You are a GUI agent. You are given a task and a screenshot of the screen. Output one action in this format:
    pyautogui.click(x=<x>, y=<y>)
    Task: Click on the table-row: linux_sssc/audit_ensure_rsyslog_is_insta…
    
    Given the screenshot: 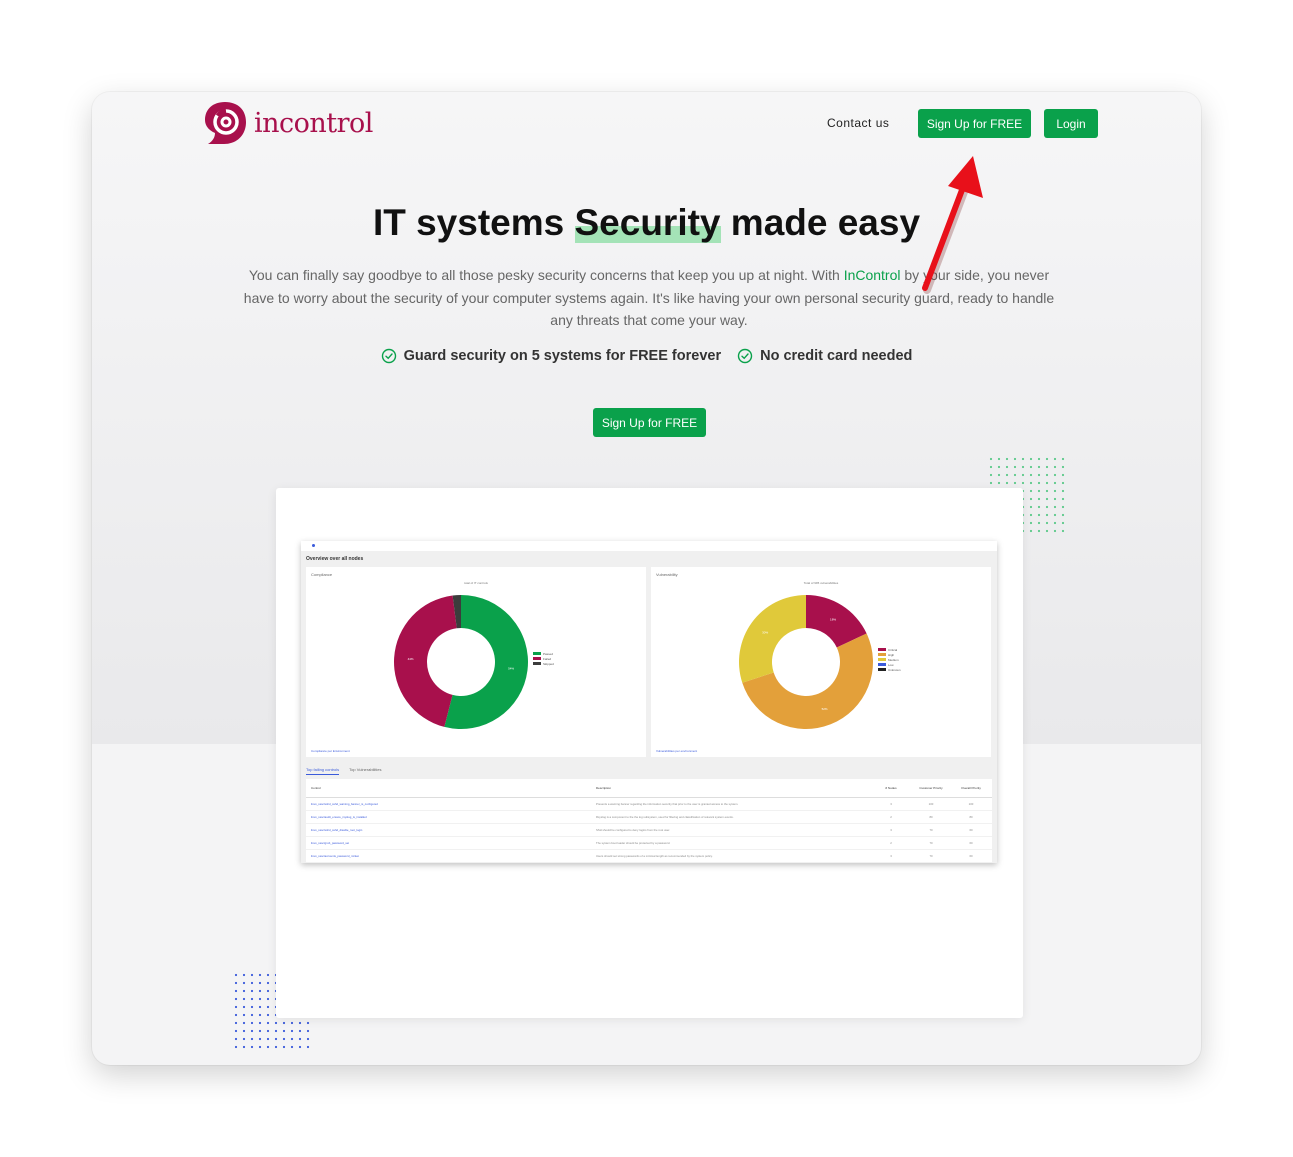 What is the action you would take?
    pyautogui.click(x=649, y=817)
    